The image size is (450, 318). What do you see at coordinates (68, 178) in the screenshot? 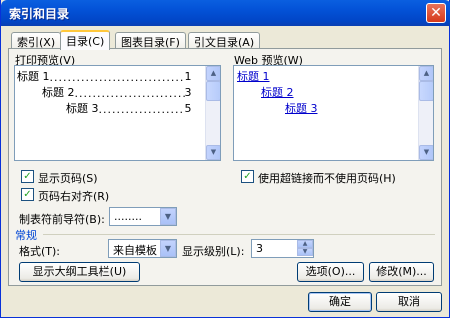
I see `show-page-numbers-label: 显示页码(S)` at bounding box center [68, 178].